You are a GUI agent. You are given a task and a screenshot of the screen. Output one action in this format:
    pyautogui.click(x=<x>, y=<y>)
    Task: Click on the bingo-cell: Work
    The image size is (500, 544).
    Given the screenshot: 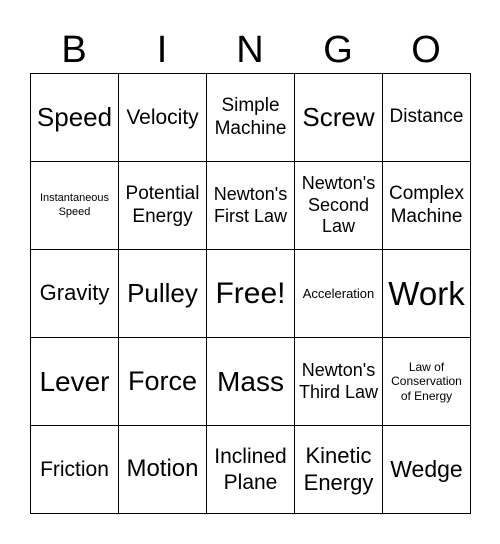 What is the action you would take?
    pyautogui.click(x=427, y=294)
    